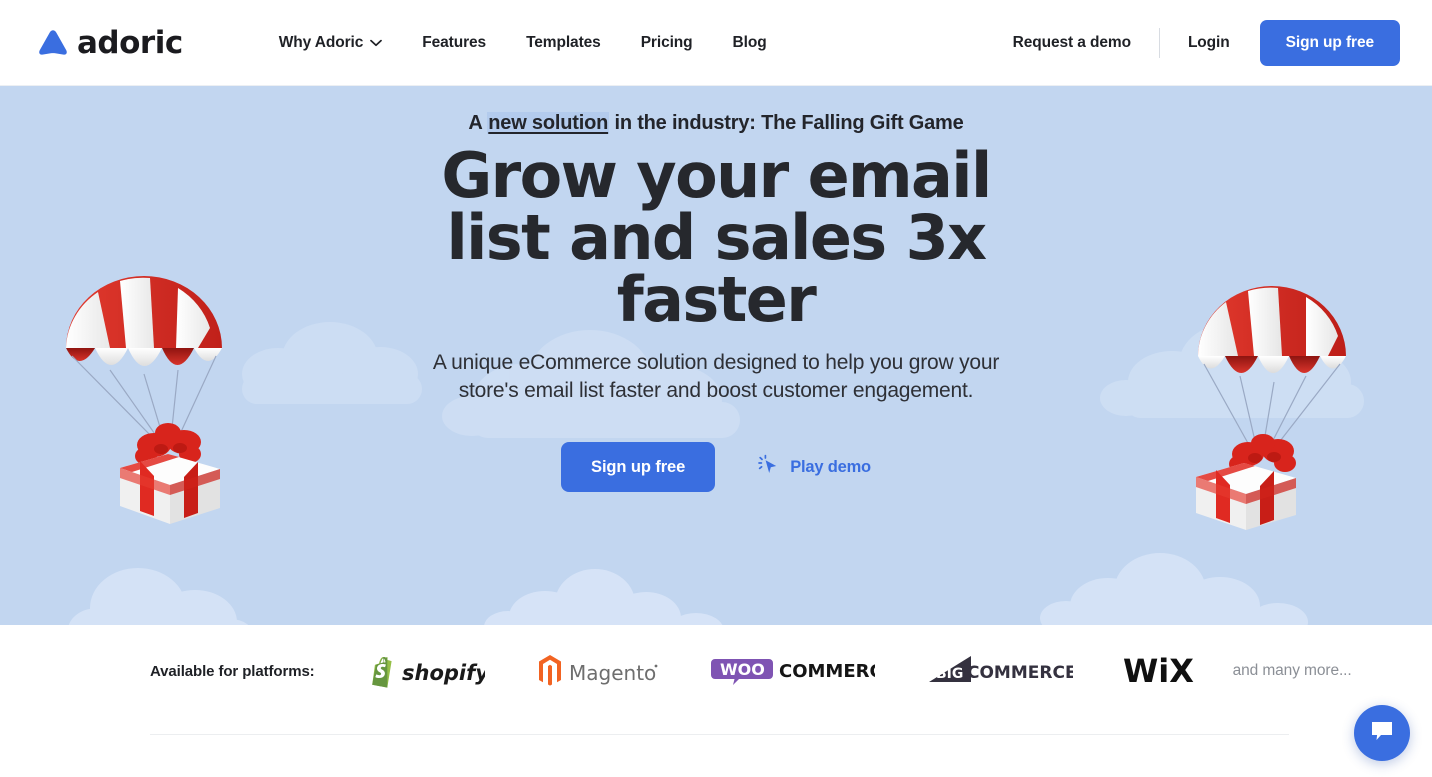  I want to click on nav-link-label: Templates, so click(563, 42).